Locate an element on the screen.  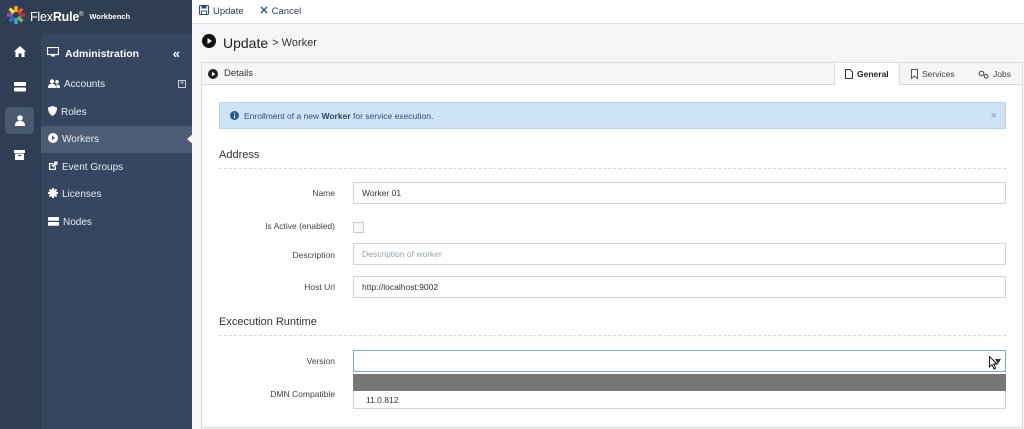
users-icon is located at coordinates (54, 84).